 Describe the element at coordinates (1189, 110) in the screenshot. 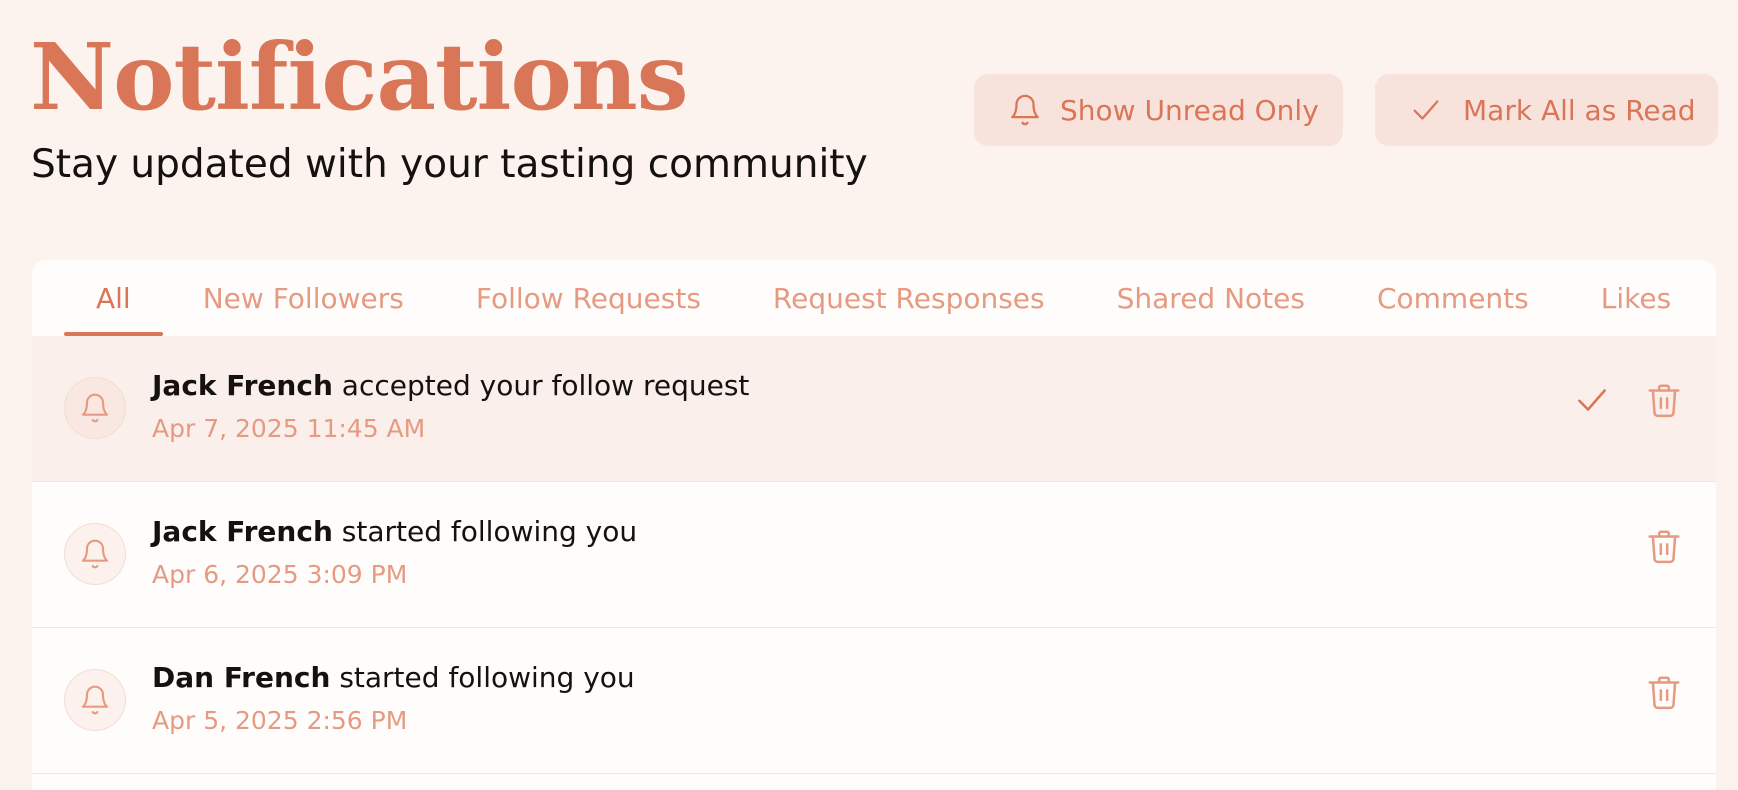

I see `show-unread-only-label: Show Unread Only` at that location.